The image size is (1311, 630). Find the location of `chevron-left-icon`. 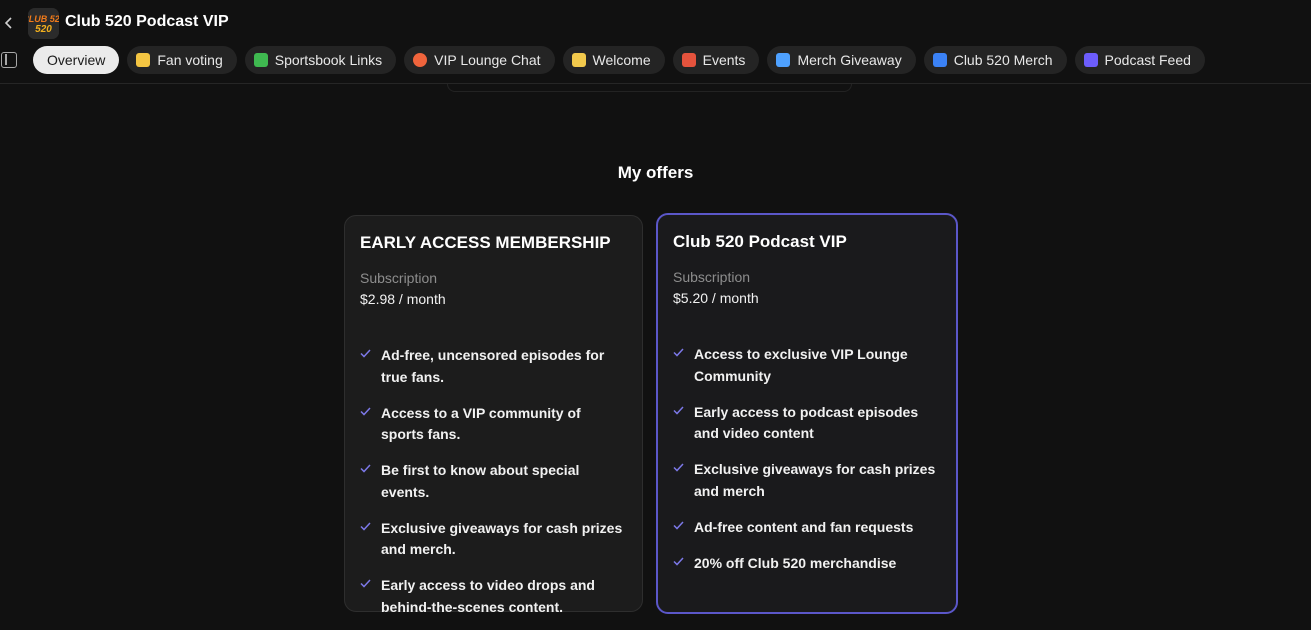

chevron-left-icon is located at coordinates (8, 23).